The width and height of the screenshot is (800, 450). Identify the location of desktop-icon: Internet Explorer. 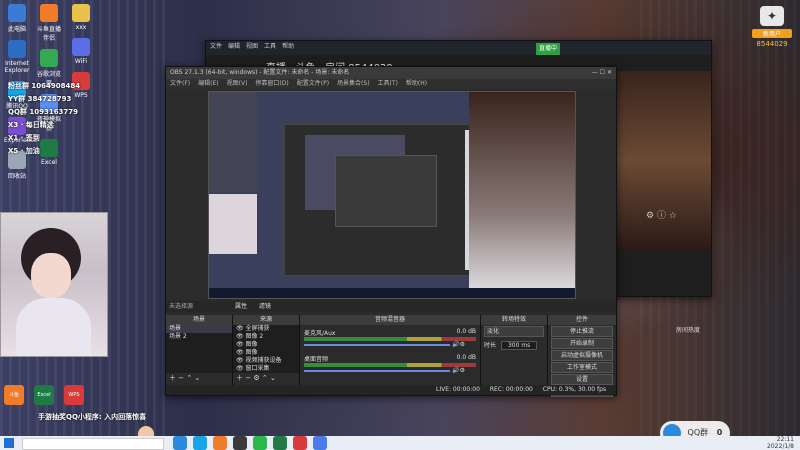
(17, 57).